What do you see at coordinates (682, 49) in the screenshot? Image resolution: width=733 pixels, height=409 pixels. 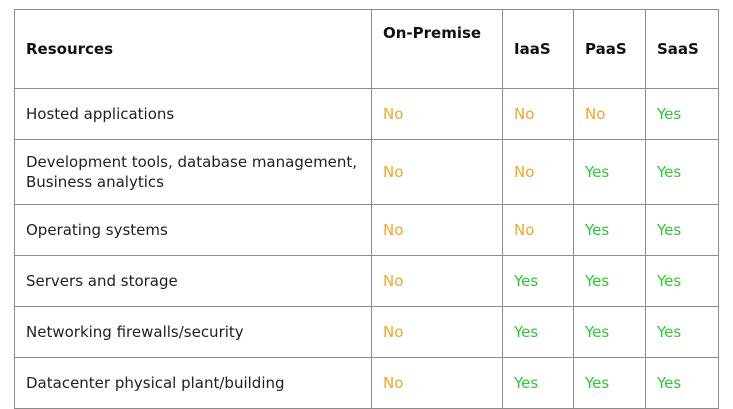 I see `header-saas: SaaS` at bounding box center [682, 49].